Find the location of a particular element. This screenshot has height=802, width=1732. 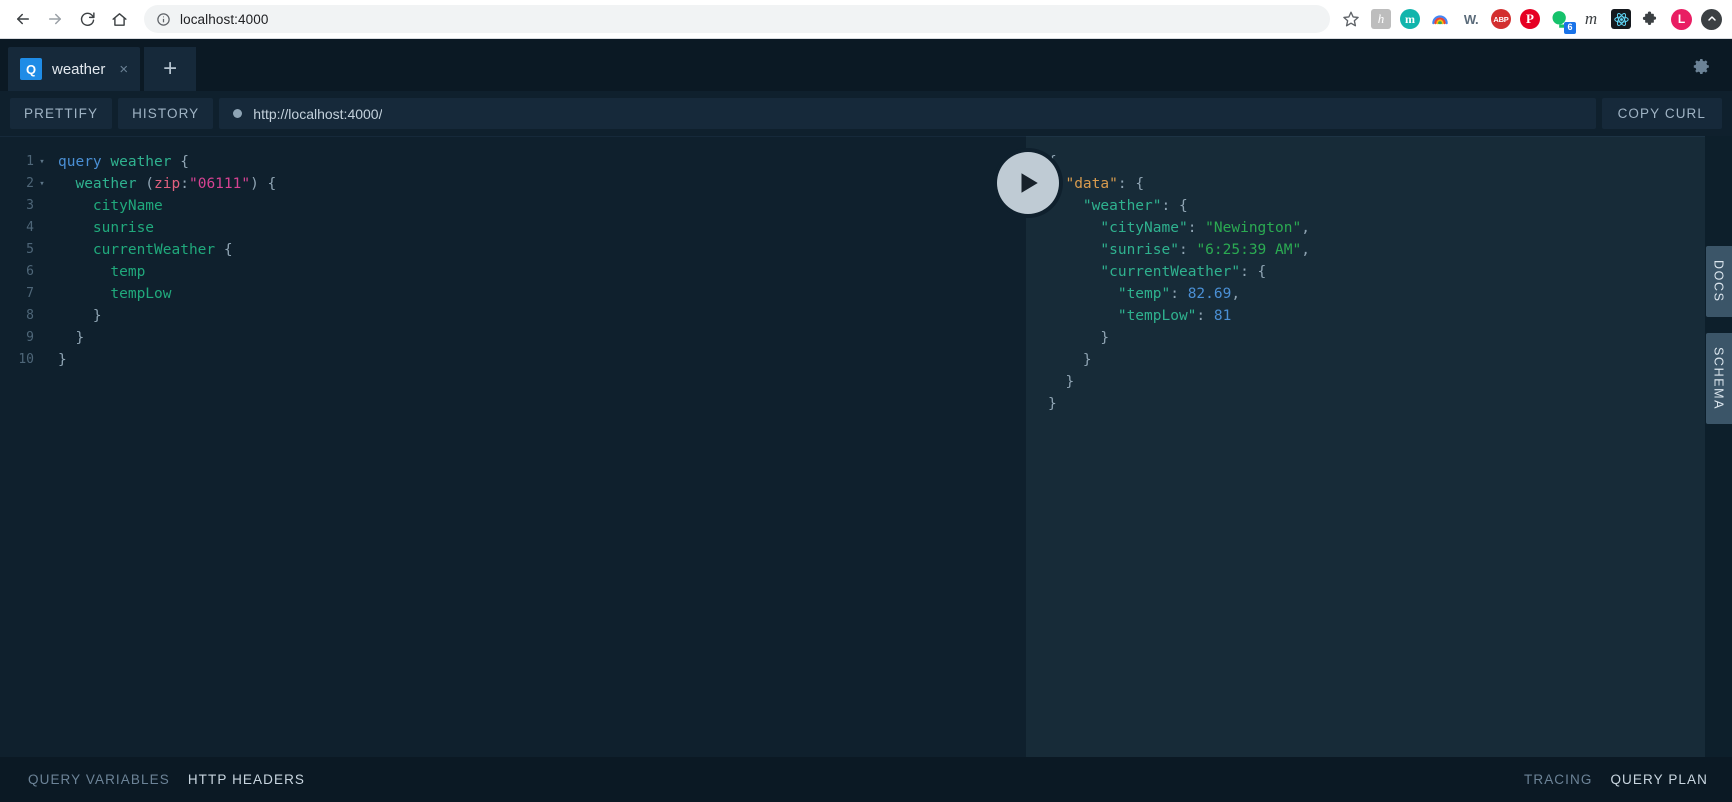

address-bar-text: localhost:4000 is located at coordinates (224, 19).